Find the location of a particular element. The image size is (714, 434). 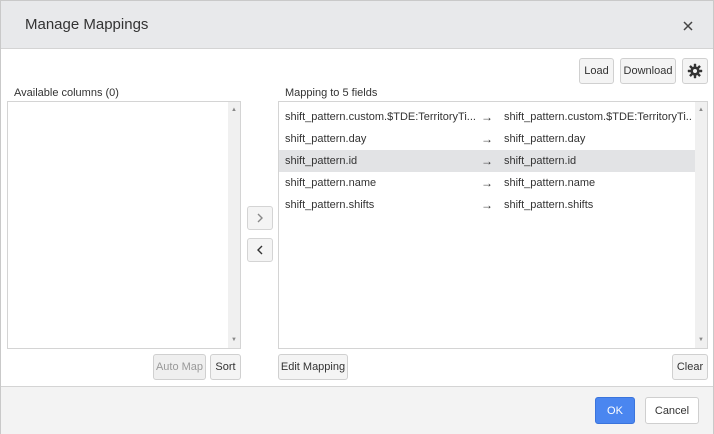

move-left-button is located at coordinates (260, 250).